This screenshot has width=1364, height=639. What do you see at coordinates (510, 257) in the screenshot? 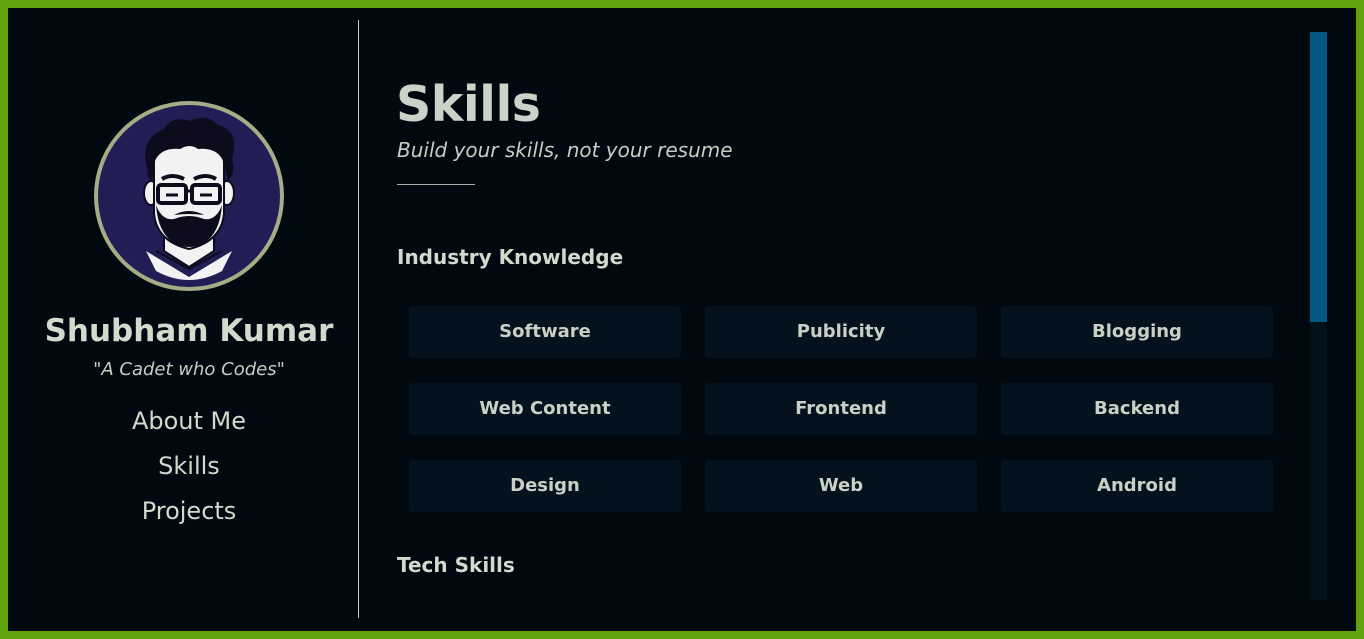
I see `section-heading-industry-knowledge: Industry Knowledge` at bounding box center [510, 257].